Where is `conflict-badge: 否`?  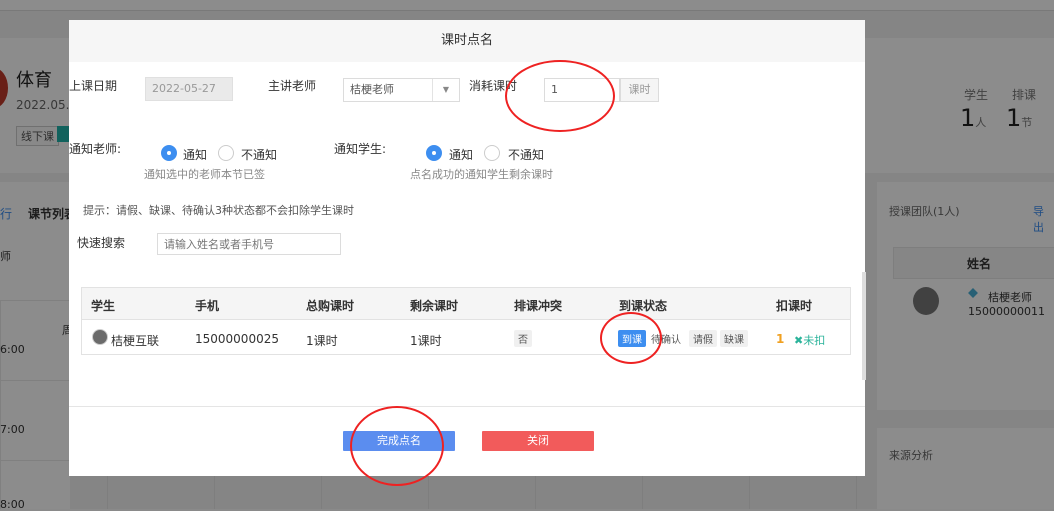 conflict-badge: 否 is located at coordinates (523, 338).